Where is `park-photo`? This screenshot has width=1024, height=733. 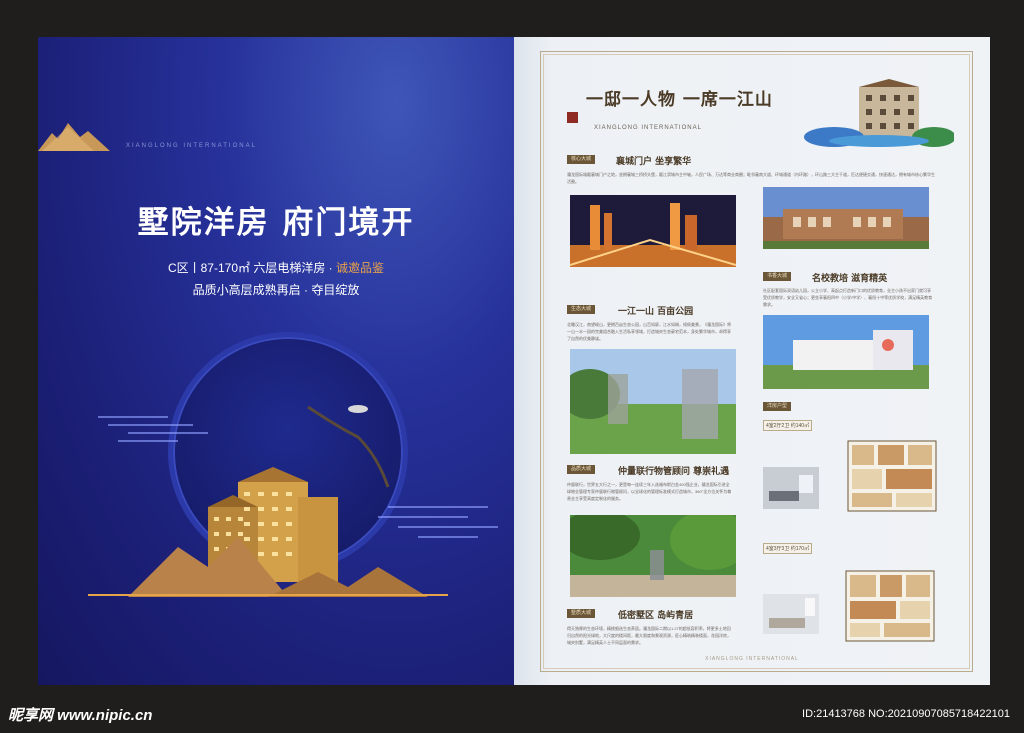
park-photo is located at coordinates (653, 401).